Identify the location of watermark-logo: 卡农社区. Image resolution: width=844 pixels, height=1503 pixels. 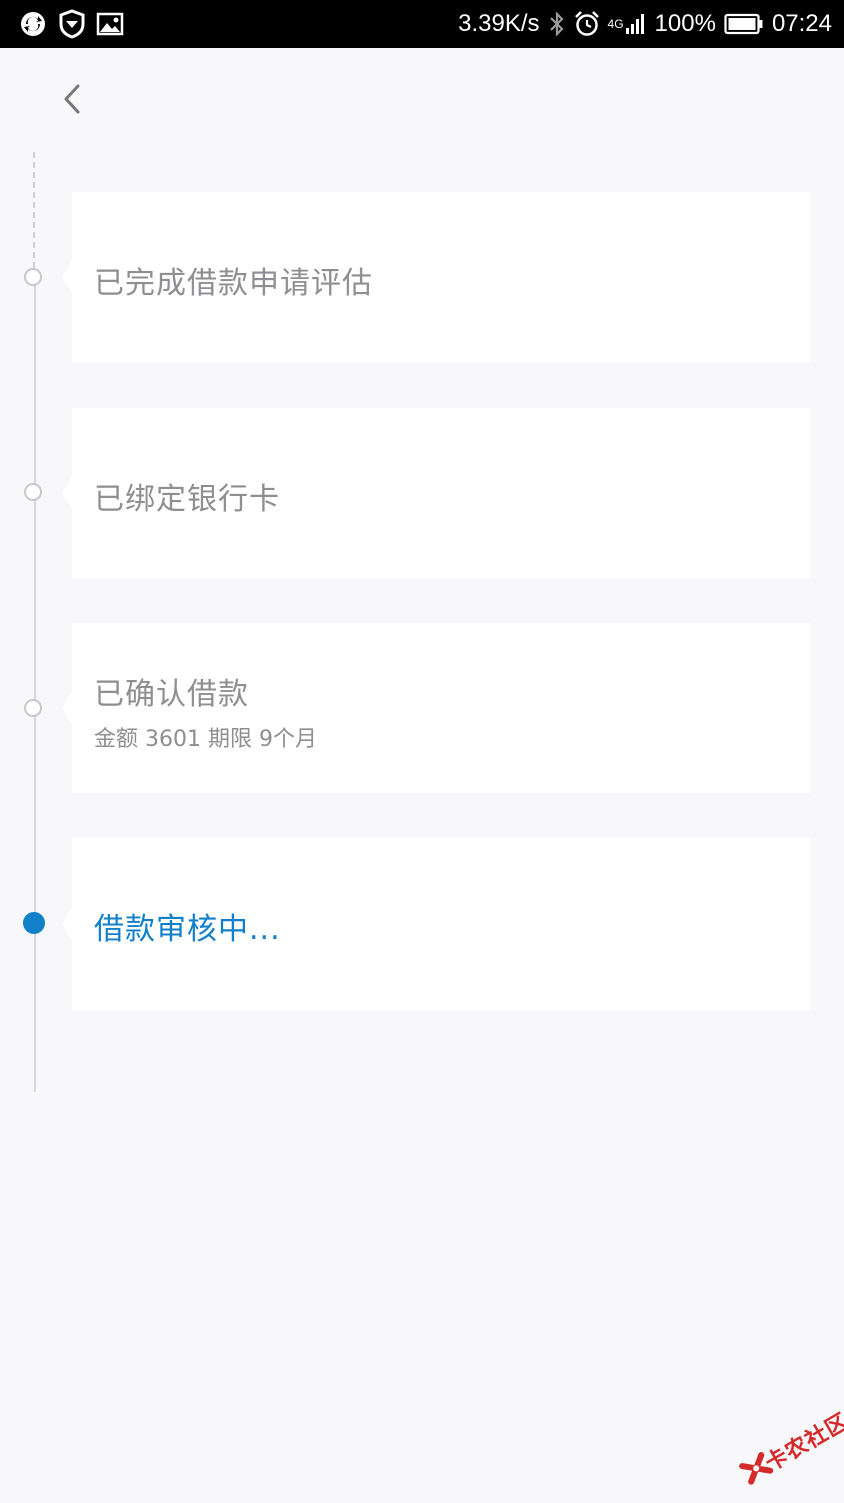
(785, 1449).